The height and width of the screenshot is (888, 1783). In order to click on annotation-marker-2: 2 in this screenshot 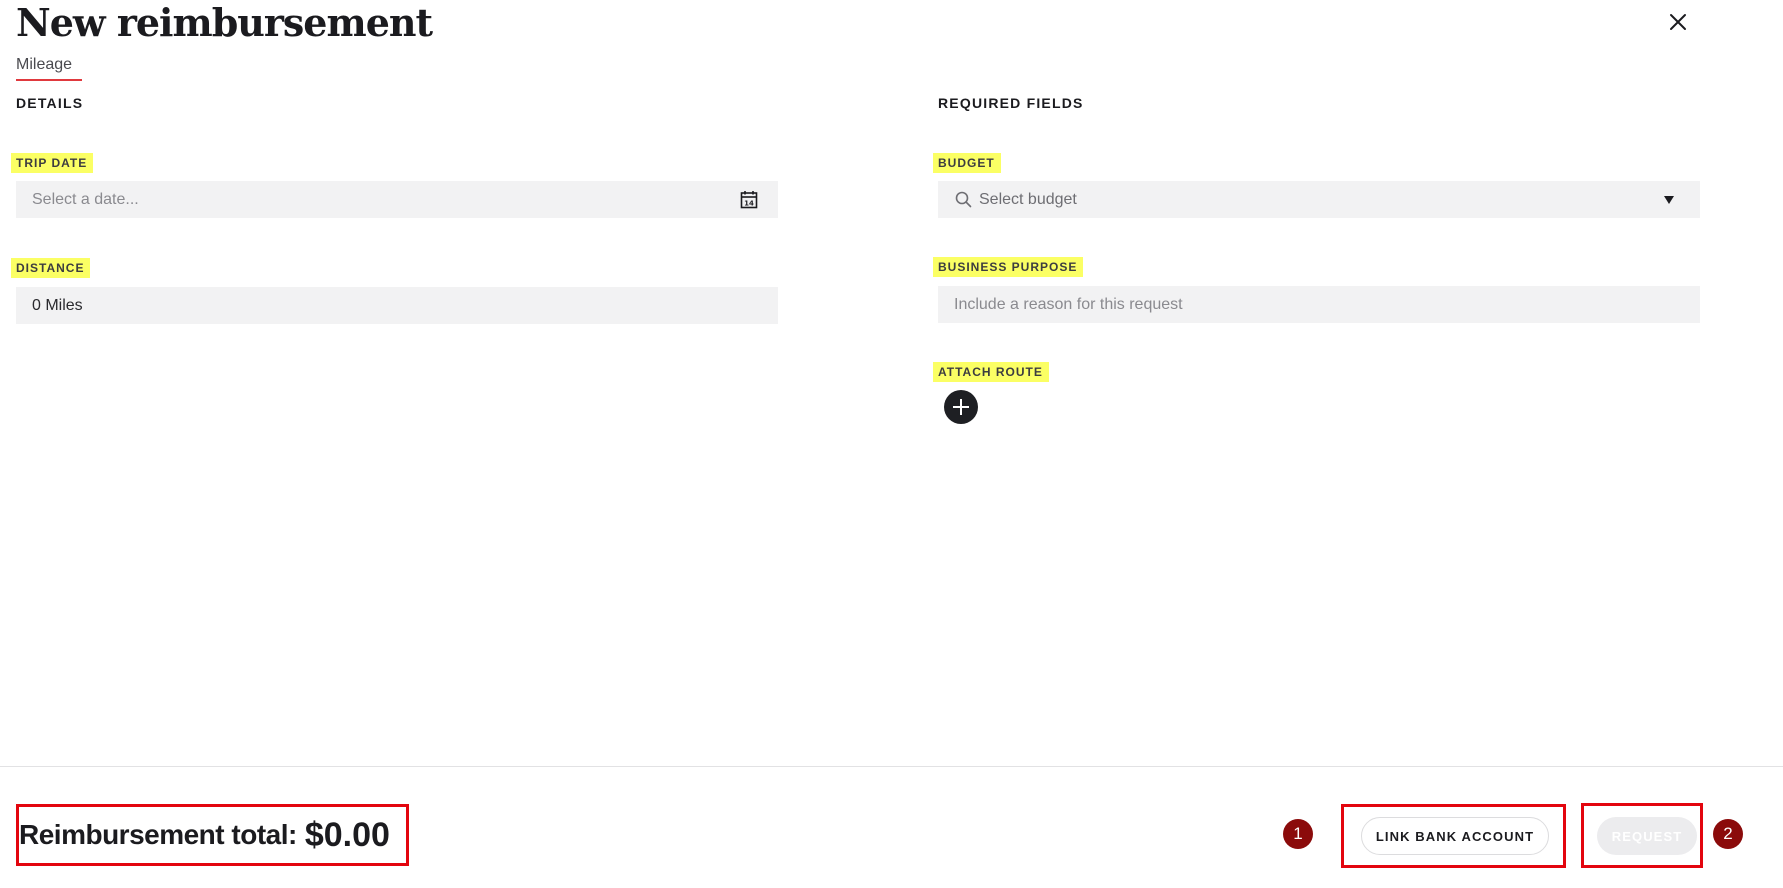, I will do `click(1728, 834)`.